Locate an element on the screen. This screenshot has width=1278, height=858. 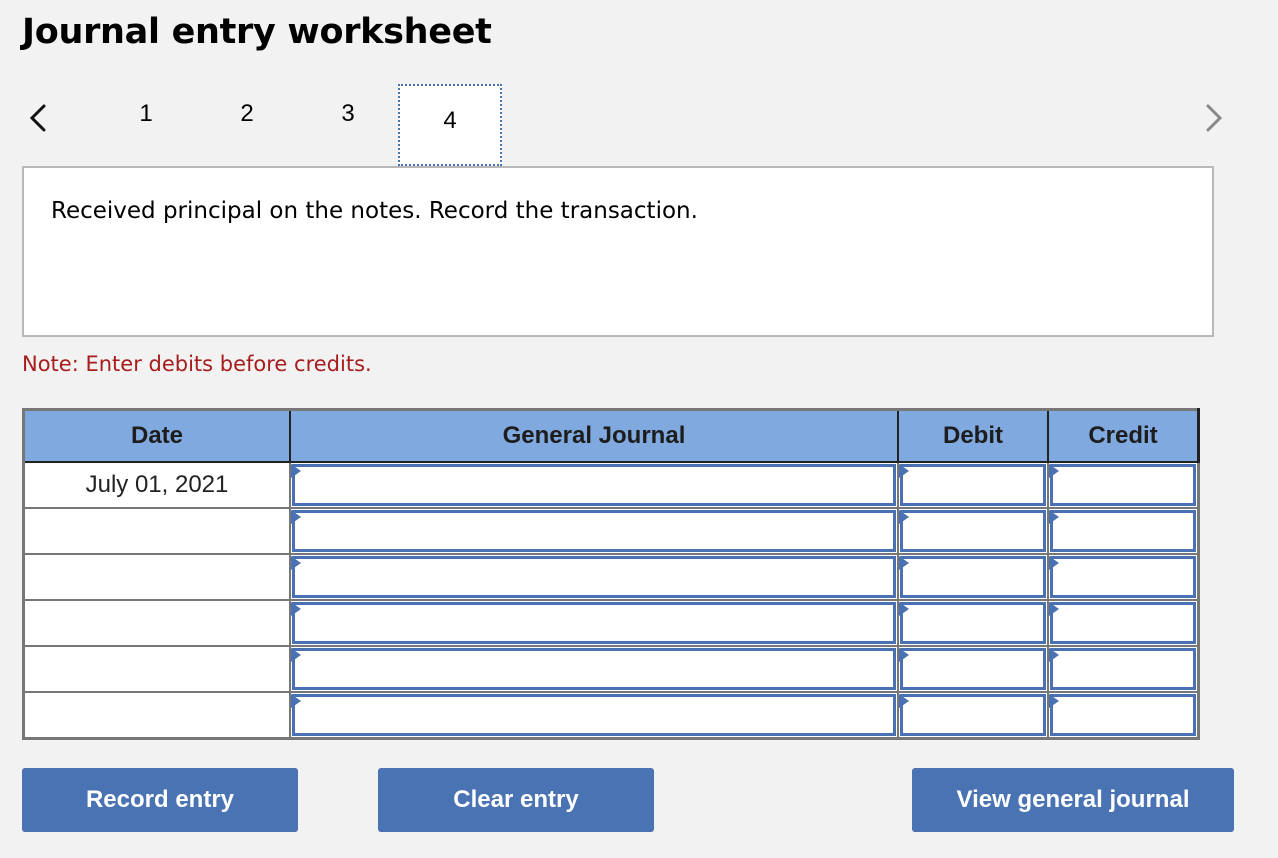
column-header-general-journal: General Journal is located at coordinates (594, 435).